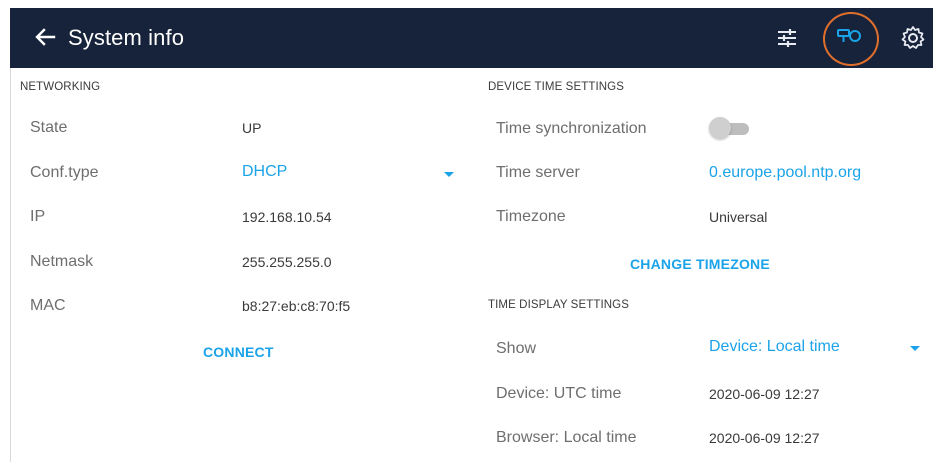 This screenshot has width=933, height=462. What do you see at coordinates (914, 39) in the screenshot?
I see `gear-icon` at bounding box center [914, 39].